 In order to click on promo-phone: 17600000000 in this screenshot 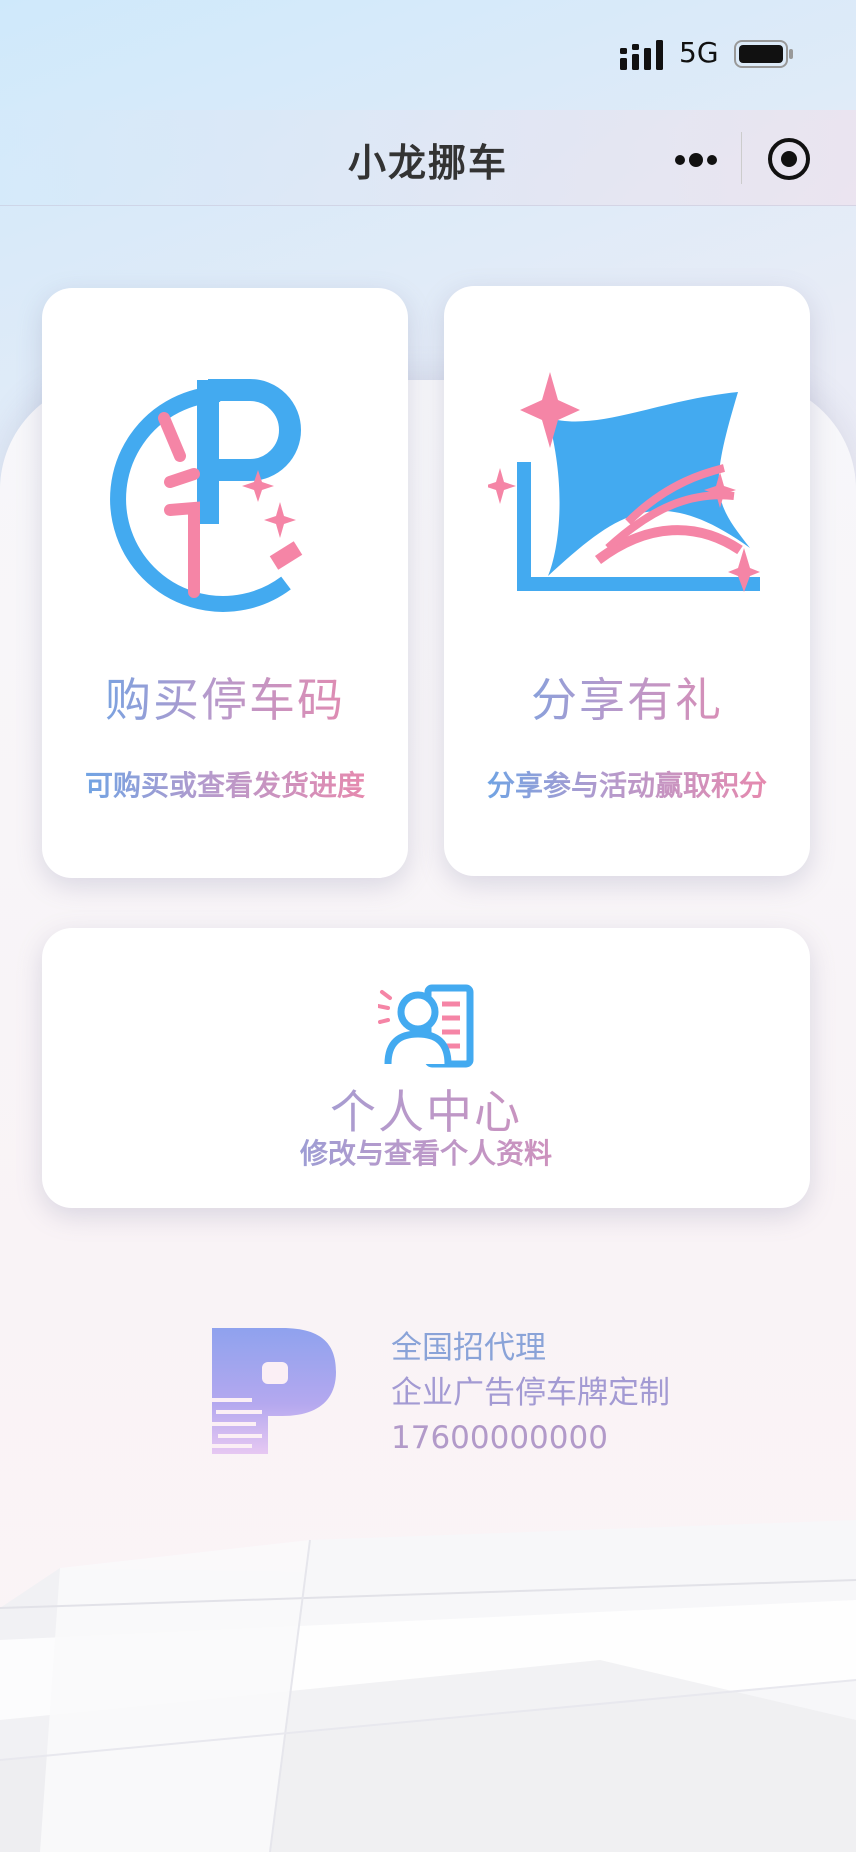, I will do `click(530, 1438)`.